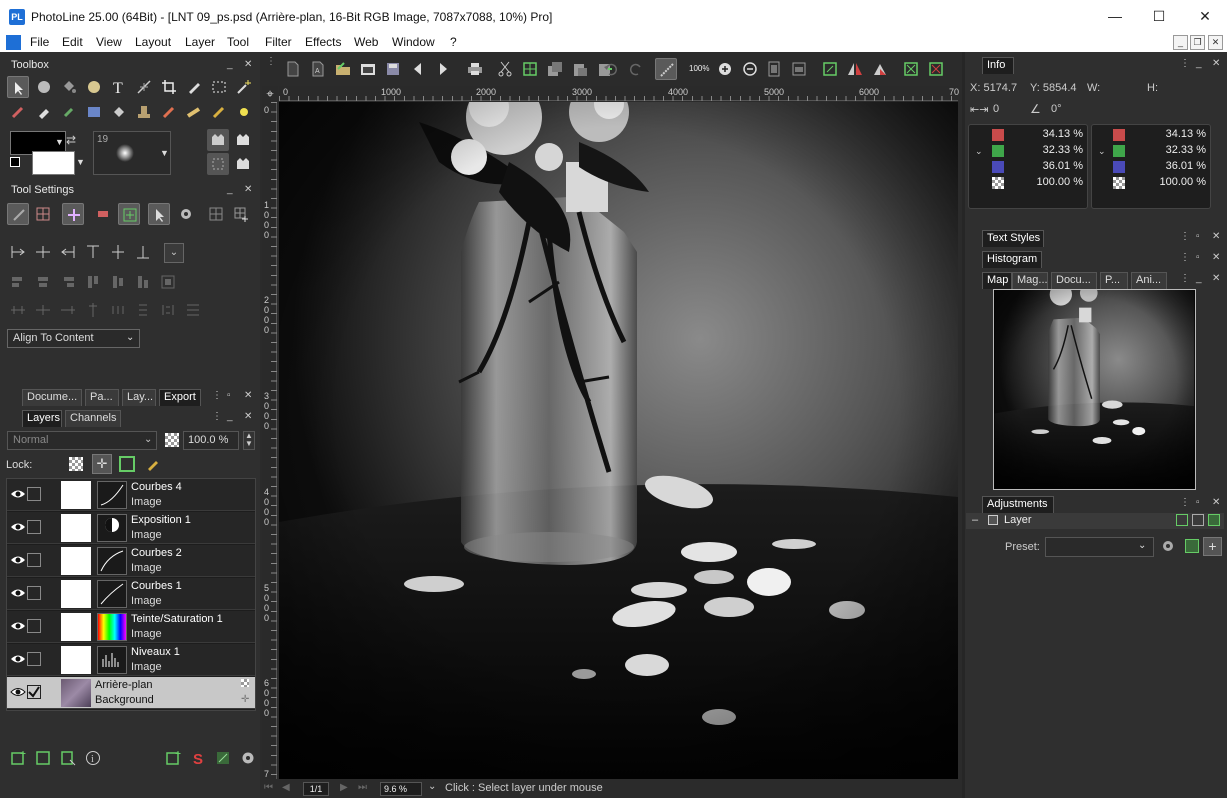 This screenshot has height=798, width=1227. Describe the element at coordinates (112, 660) in the screenshot. I see `levels-thumbnail-icon` at that location.